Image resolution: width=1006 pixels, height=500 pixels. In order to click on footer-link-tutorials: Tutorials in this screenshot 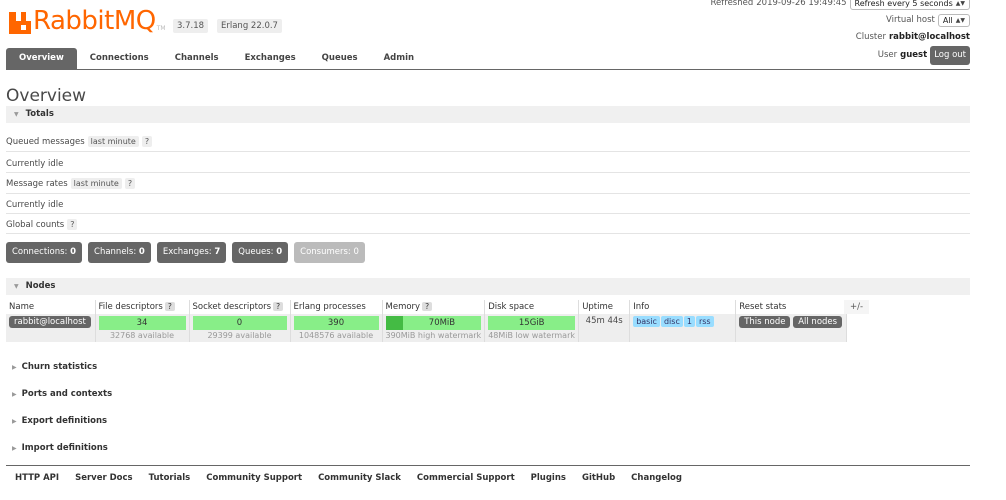, I will do `click(170, 478)`.